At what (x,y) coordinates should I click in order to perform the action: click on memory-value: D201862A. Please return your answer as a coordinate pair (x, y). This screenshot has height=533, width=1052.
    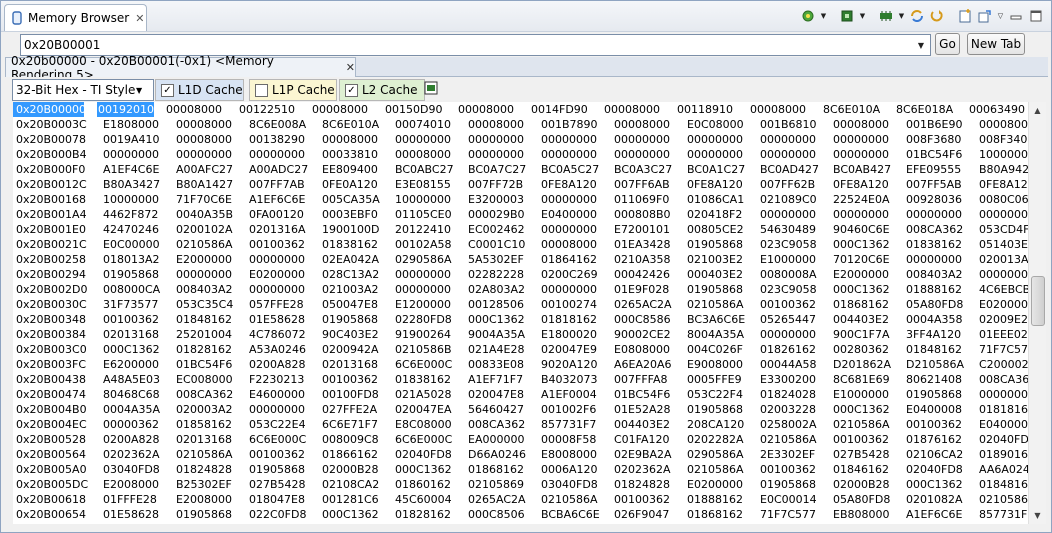
    Looking at the image, I should click on (861, 364).